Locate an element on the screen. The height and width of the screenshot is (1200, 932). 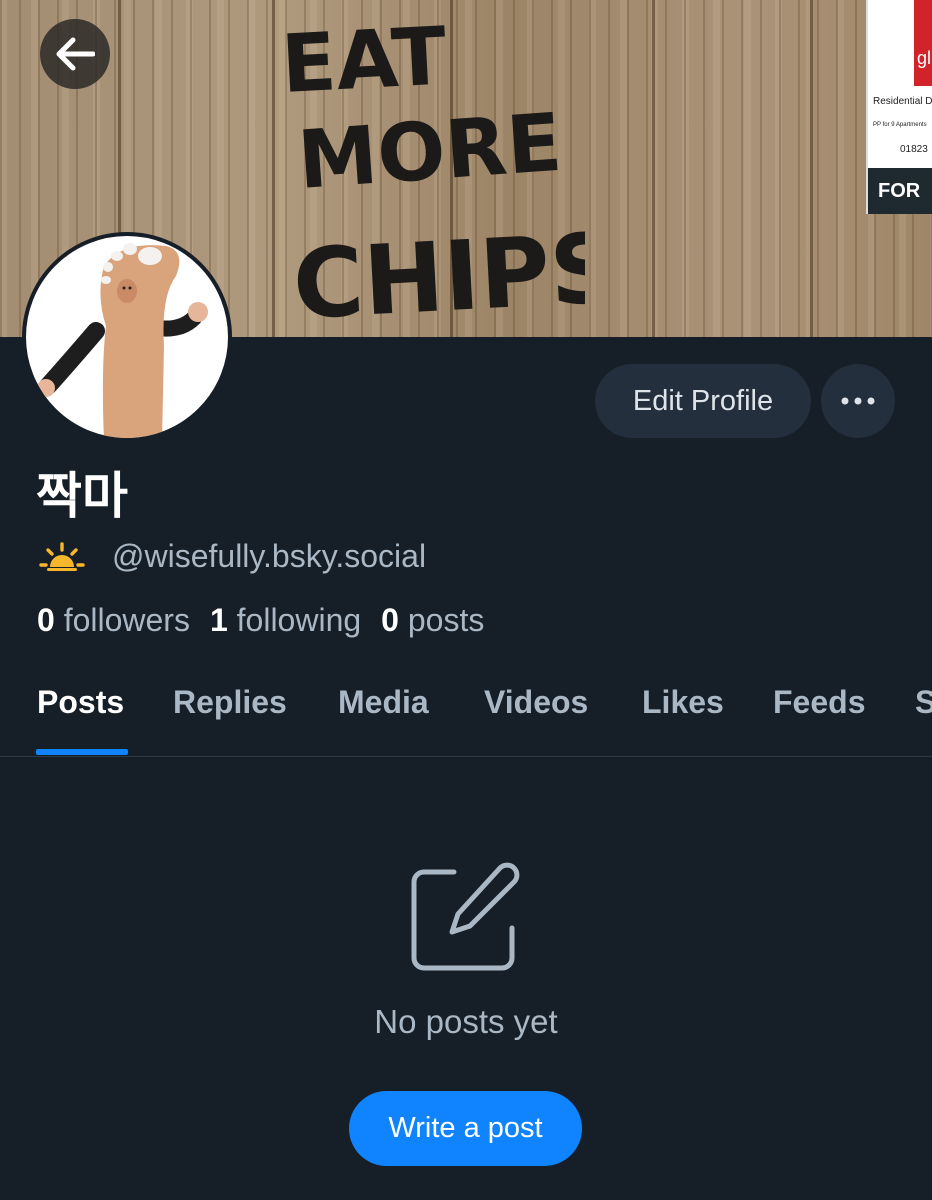
followers-stat: 0 followers is located at coordinates (113, 620).